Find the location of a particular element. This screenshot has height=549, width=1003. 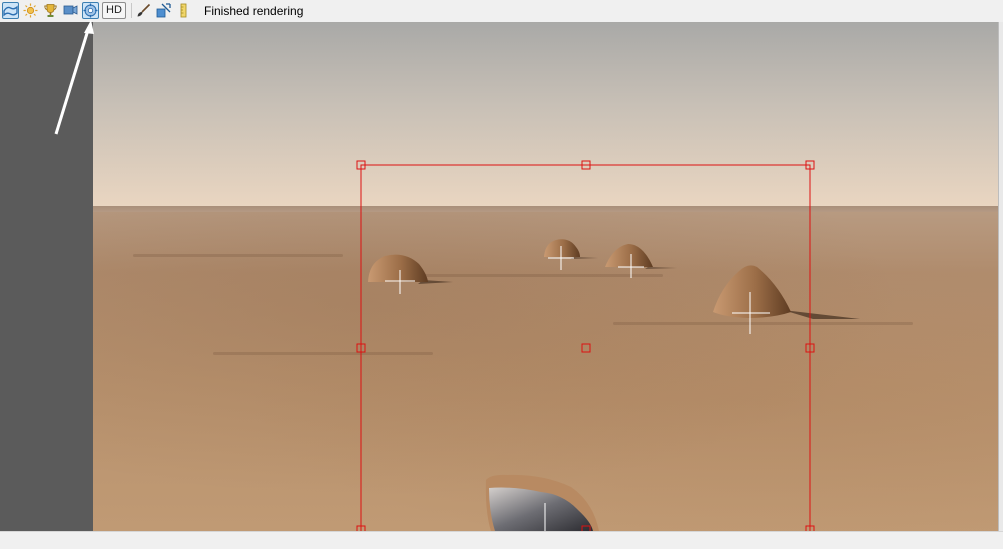

object-tool-icon is located at coordinates (163, 10).